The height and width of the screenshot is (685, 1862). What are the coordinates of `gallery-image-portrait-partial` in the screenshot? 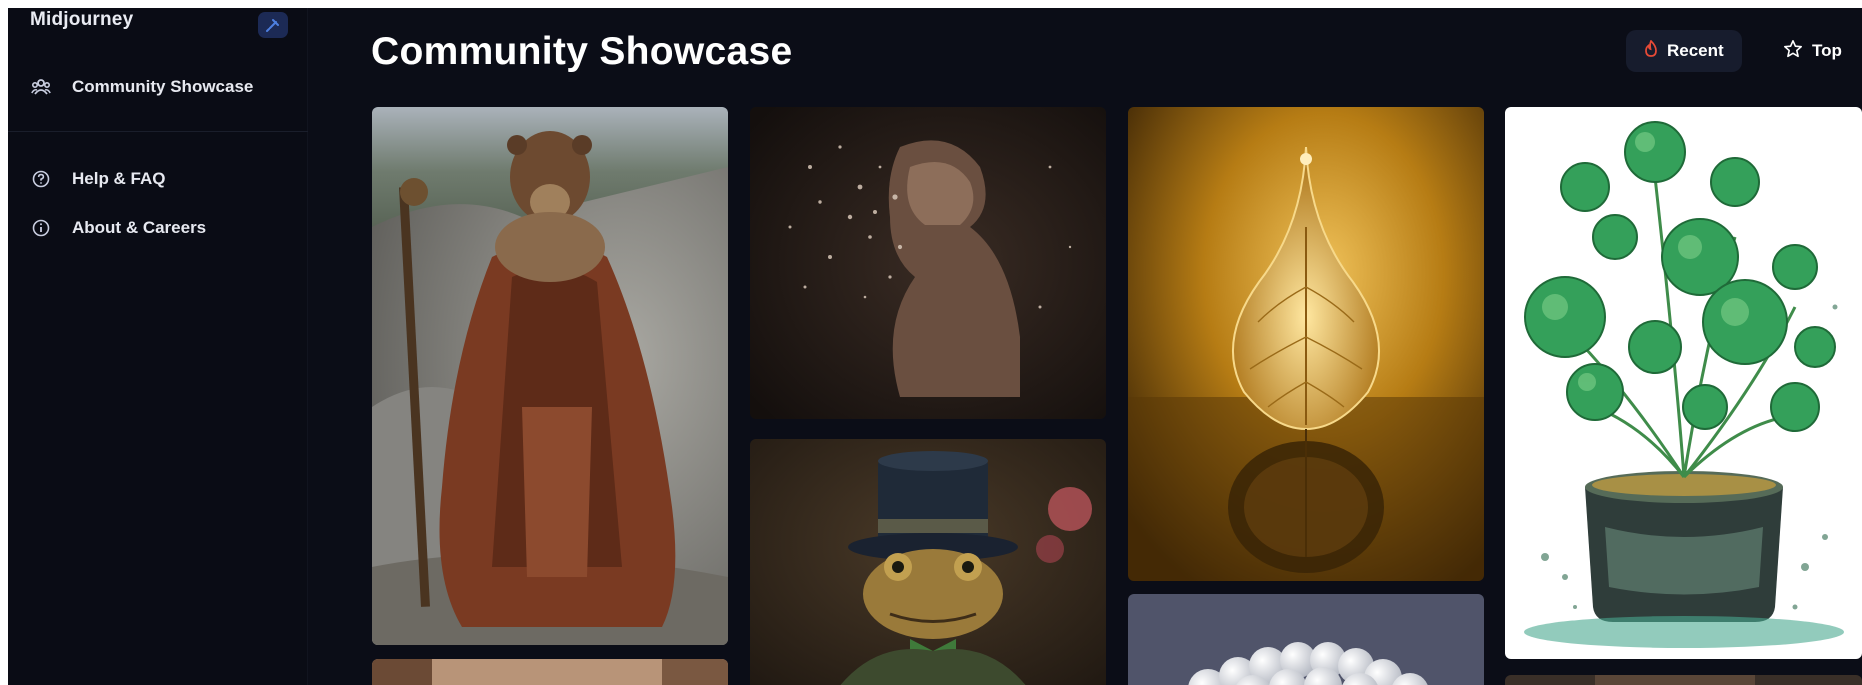 It's located at (550, 672).